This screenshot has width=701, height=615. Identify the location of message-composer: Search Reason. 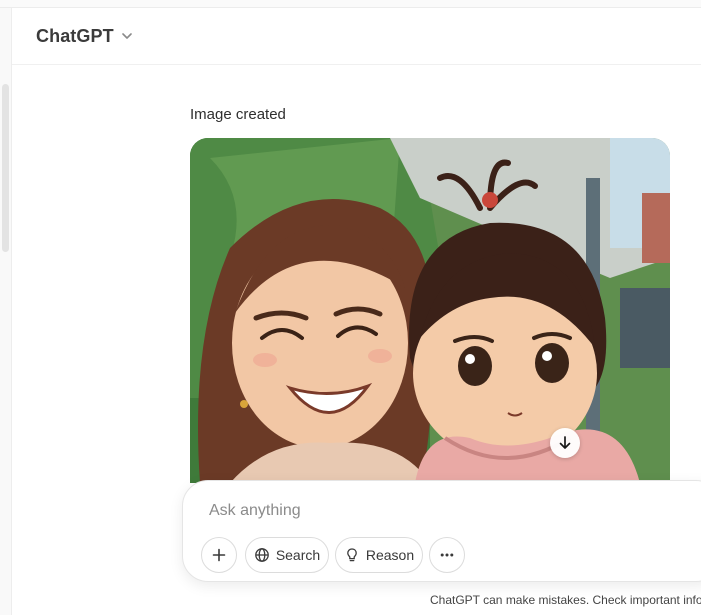
(441, 531).